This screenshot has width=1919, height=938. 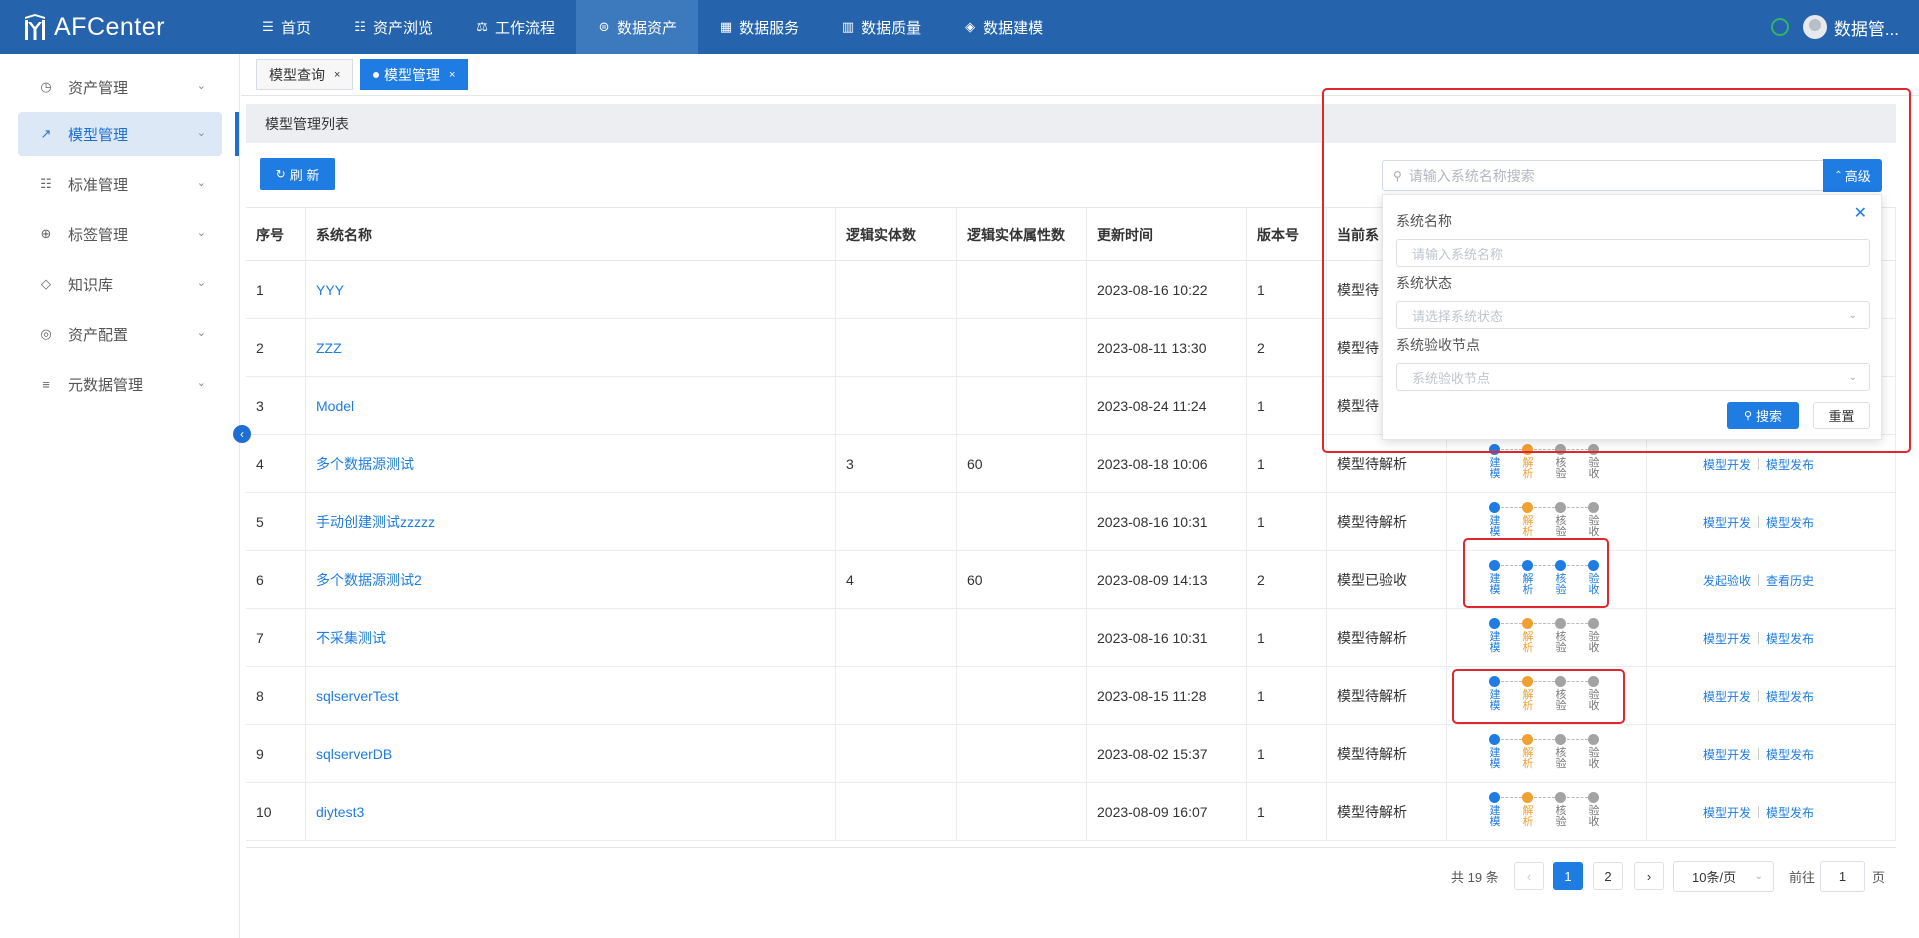 I want to click on op-link: 查看历史, so click(x=1790, y=580).